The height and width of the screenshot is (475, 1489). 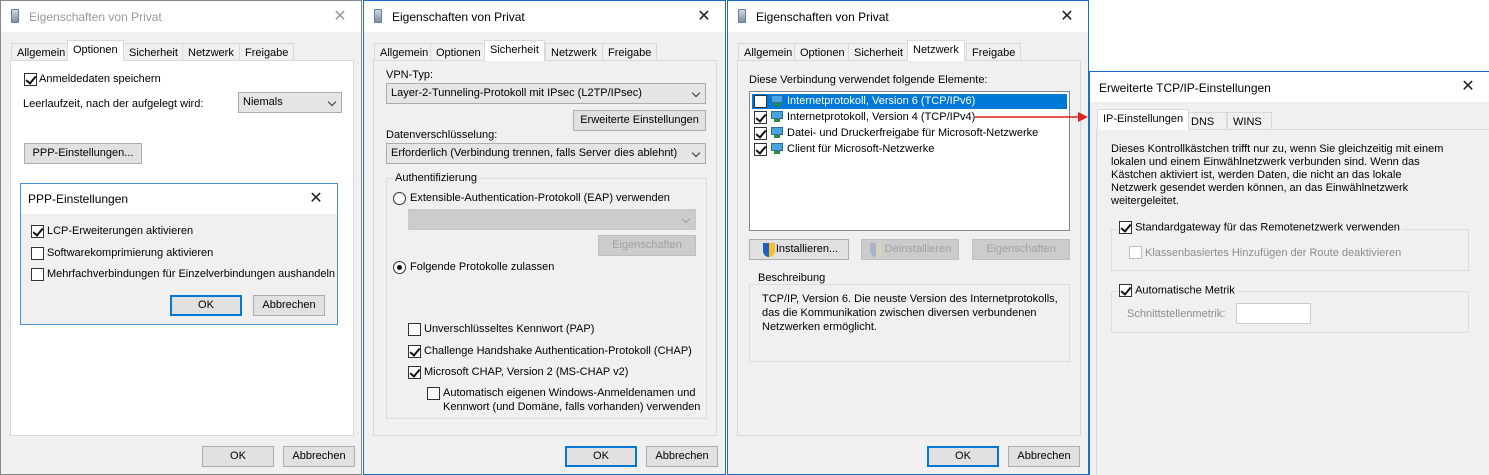 What do you see at coordinates (552, 219) in the screenshot?
I see `eap-select` at bounding box center [552, 219].